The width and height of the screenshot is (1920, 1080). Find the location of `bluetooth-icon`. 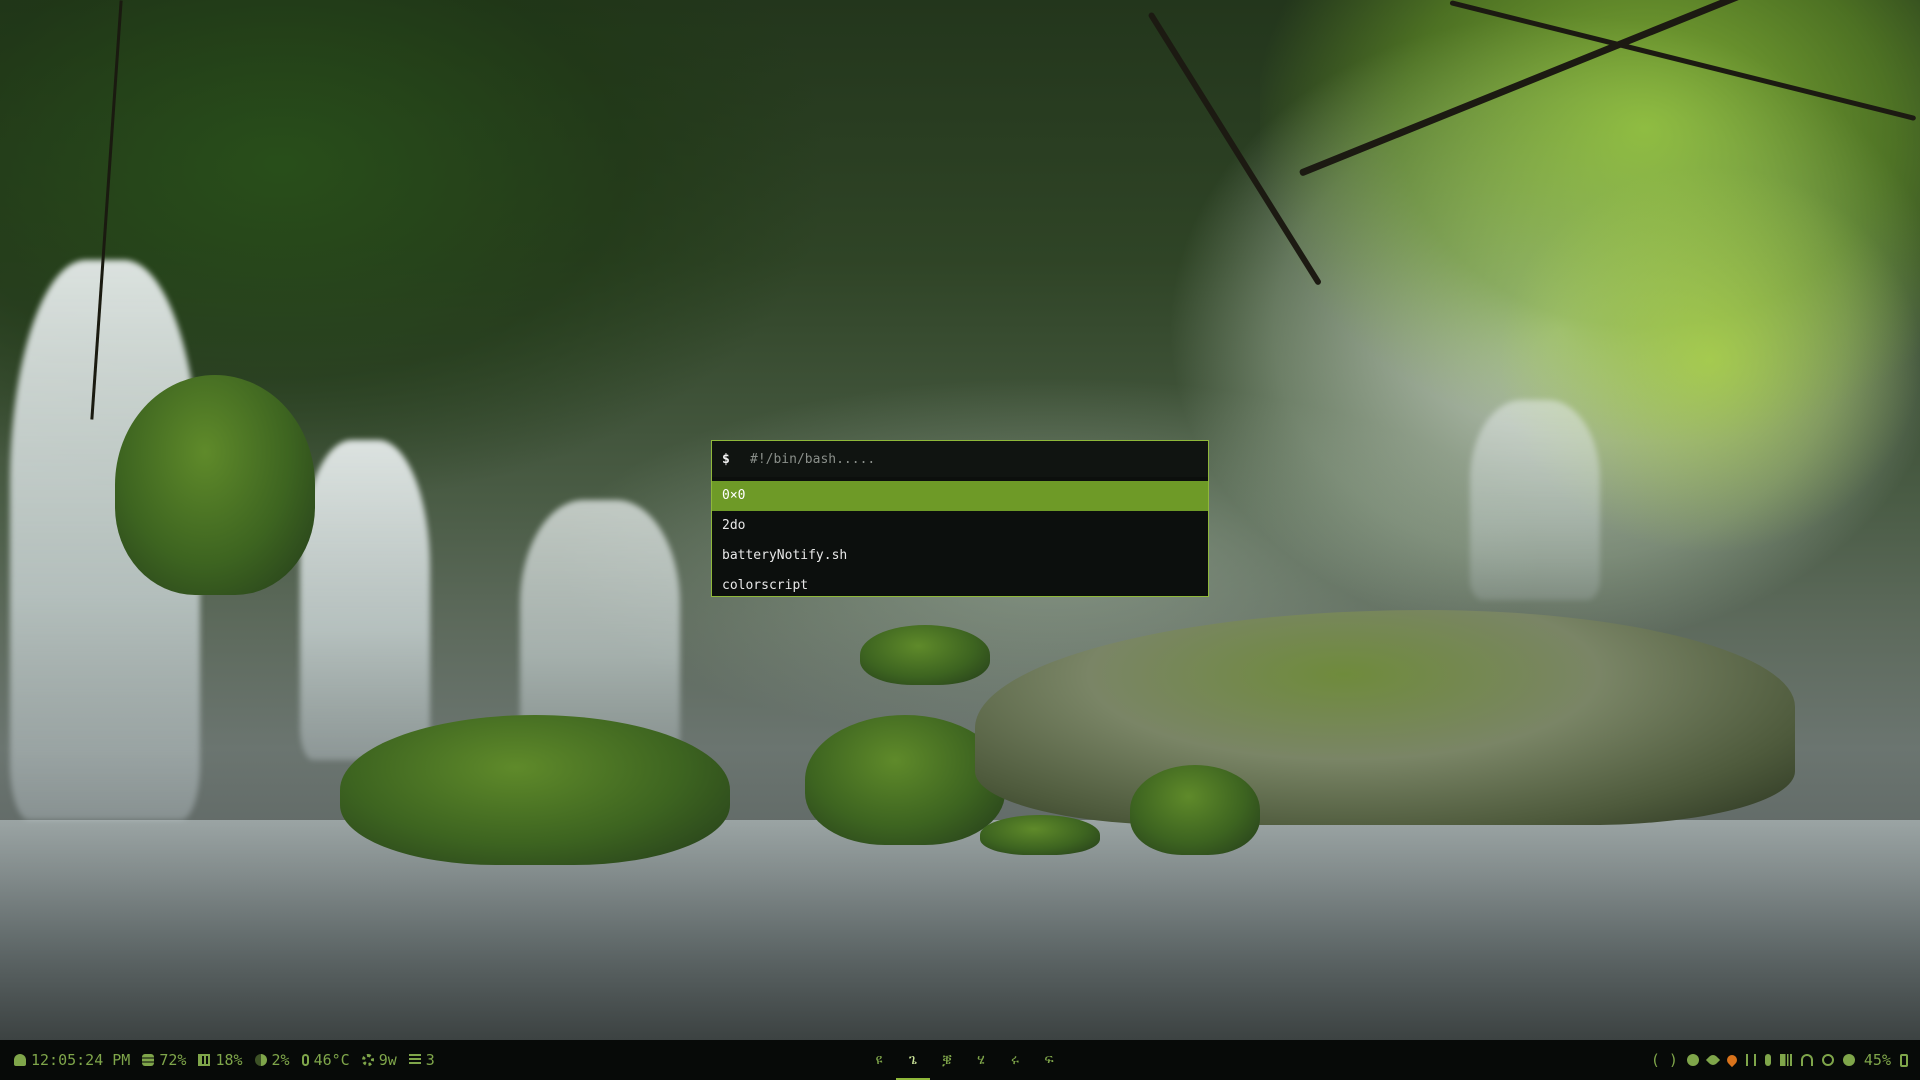

bluetooth-icon is located at coordinates (1750, 1060).